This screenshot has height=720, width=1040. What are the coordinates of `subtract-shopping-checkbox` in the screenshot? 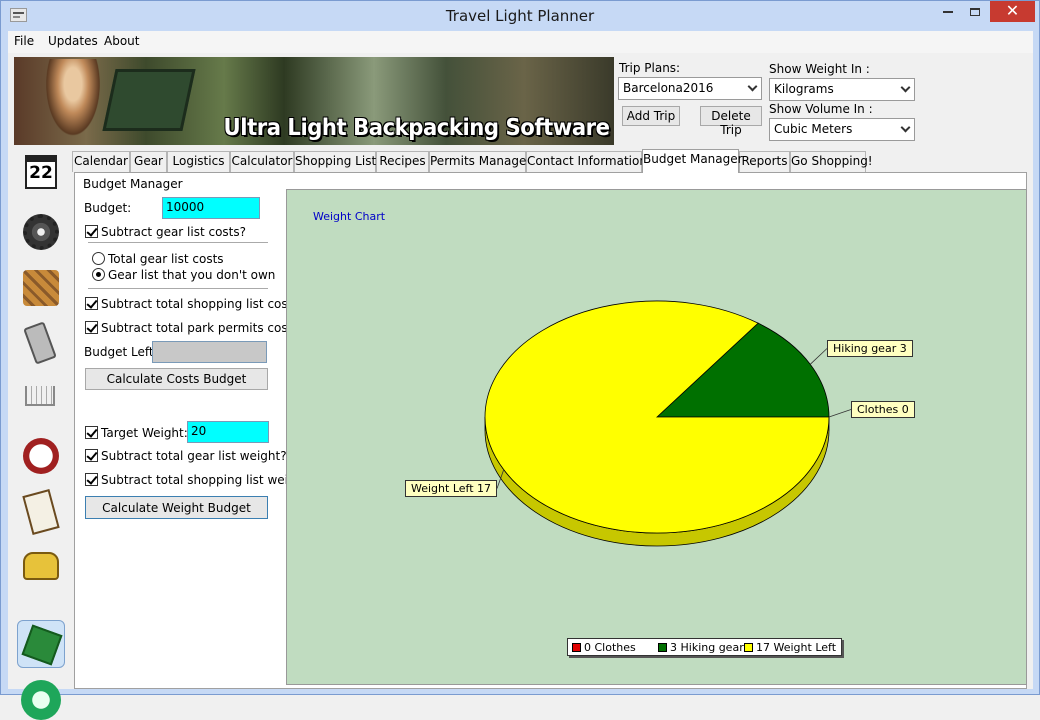 It's located at (91, 303).